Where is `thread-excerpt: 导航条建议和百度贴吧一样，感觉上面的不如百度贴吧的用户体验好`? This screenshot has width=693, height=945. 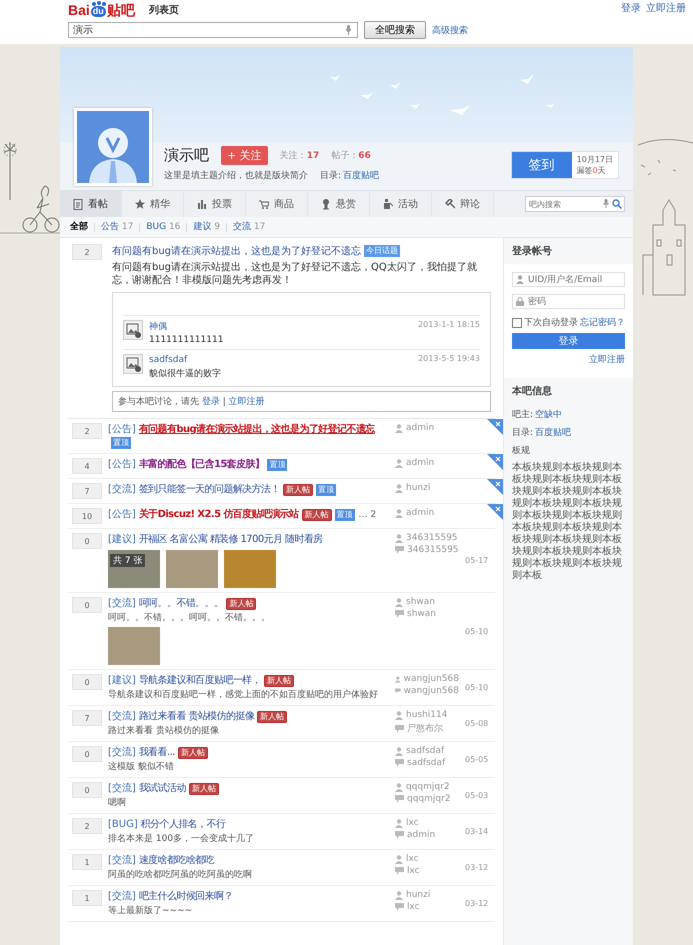
thread-excerpt: 导航条建议和百度贴吧一样，感觉上面的不如百度贴吧的用户体验好 is located at coordinates (243, 695).